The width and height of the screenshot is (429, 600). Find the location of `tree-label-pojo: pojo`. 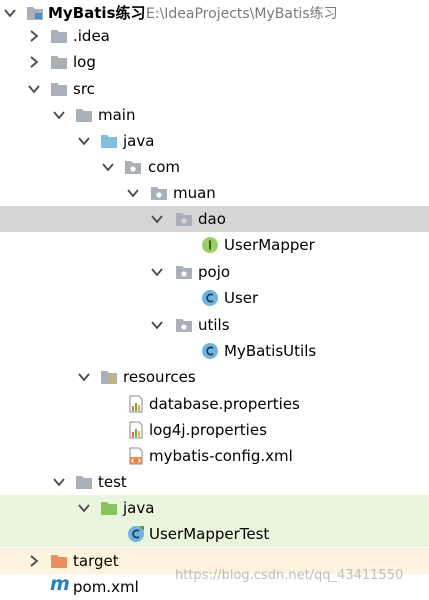

tree-label-pojo: pojo is located at coordinates (214, 272).